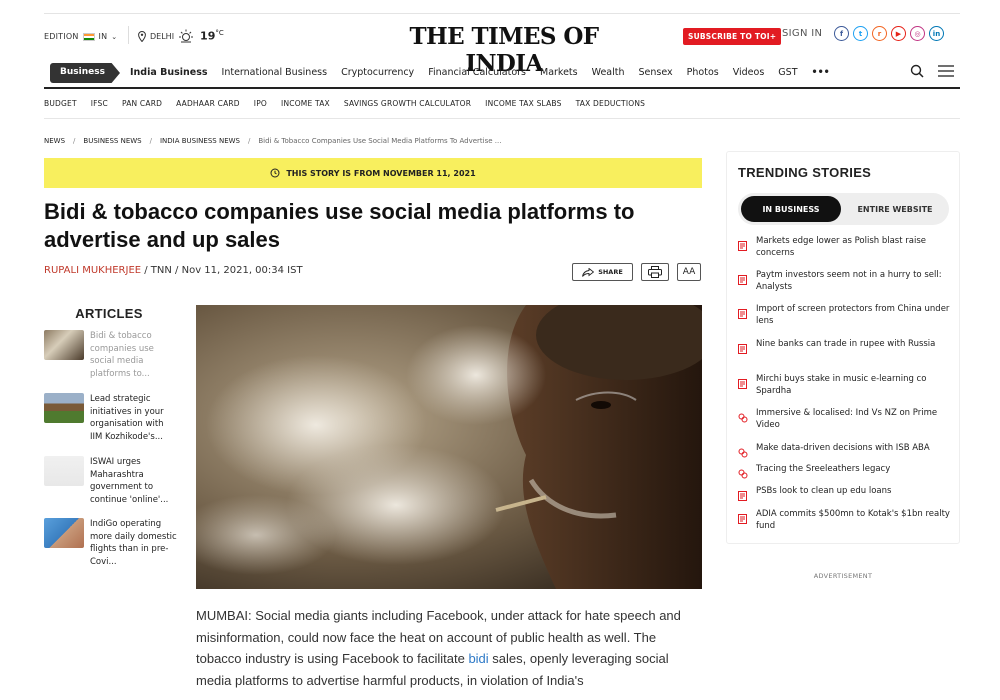 Image resolution: width=1000 pixels, height=700 pixels. Describe the element at coordinates (802, 33) in the screenshot. I see `signin-link: SIGN IN` at that location.